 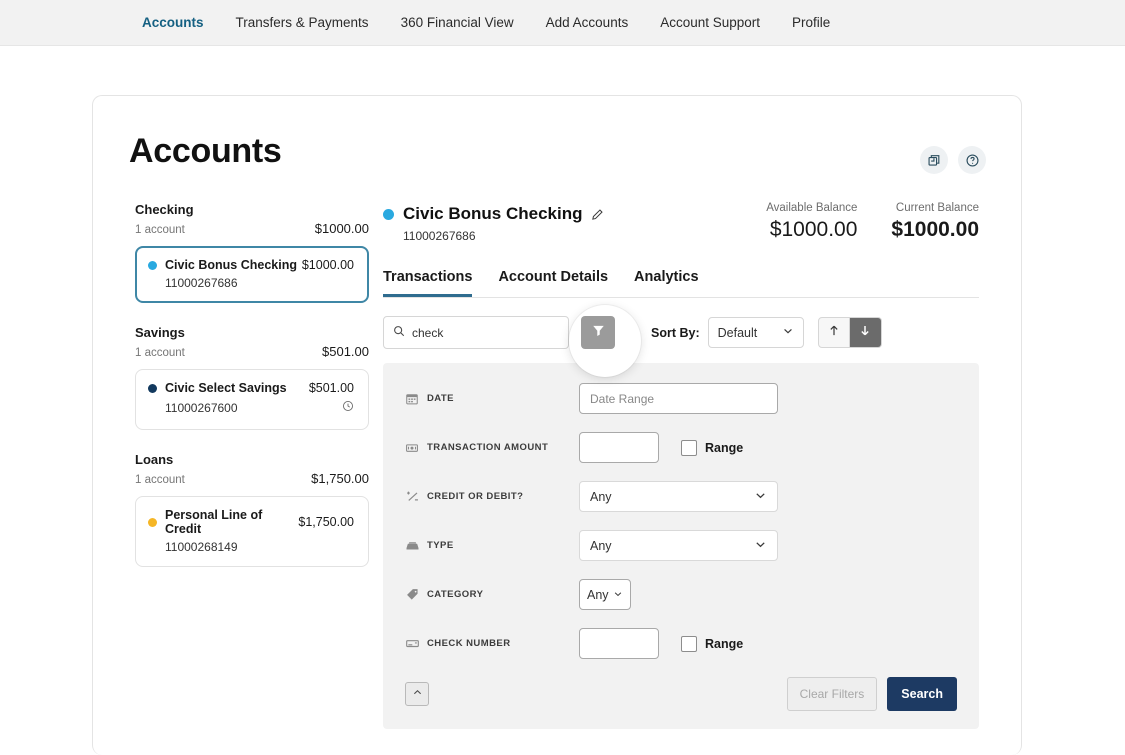 What do you see at coordinates (710, 22) in the screenshot?
I see `nav-item-account-support: Account Support` at bounding box center [710, 22].